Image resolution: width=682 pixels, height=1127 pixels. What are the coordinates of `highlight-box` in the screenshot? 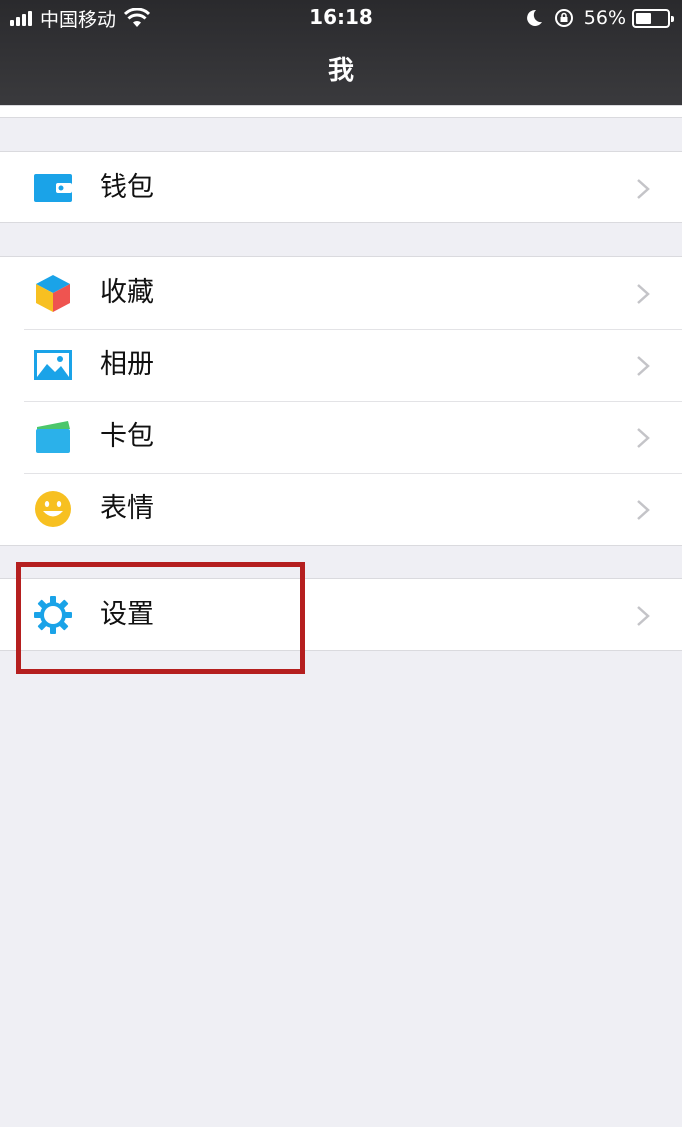 It's located at (160, 618).